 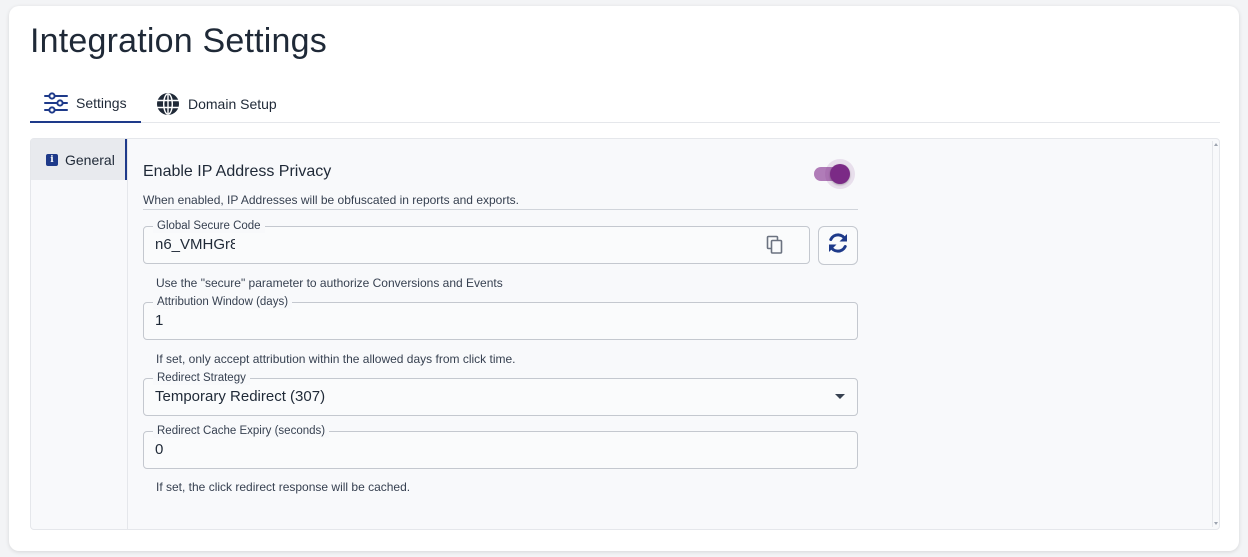 I want to click on redirect-cache-field: Redirect Cache Expiry (seconds), so click(x=500, y=446).